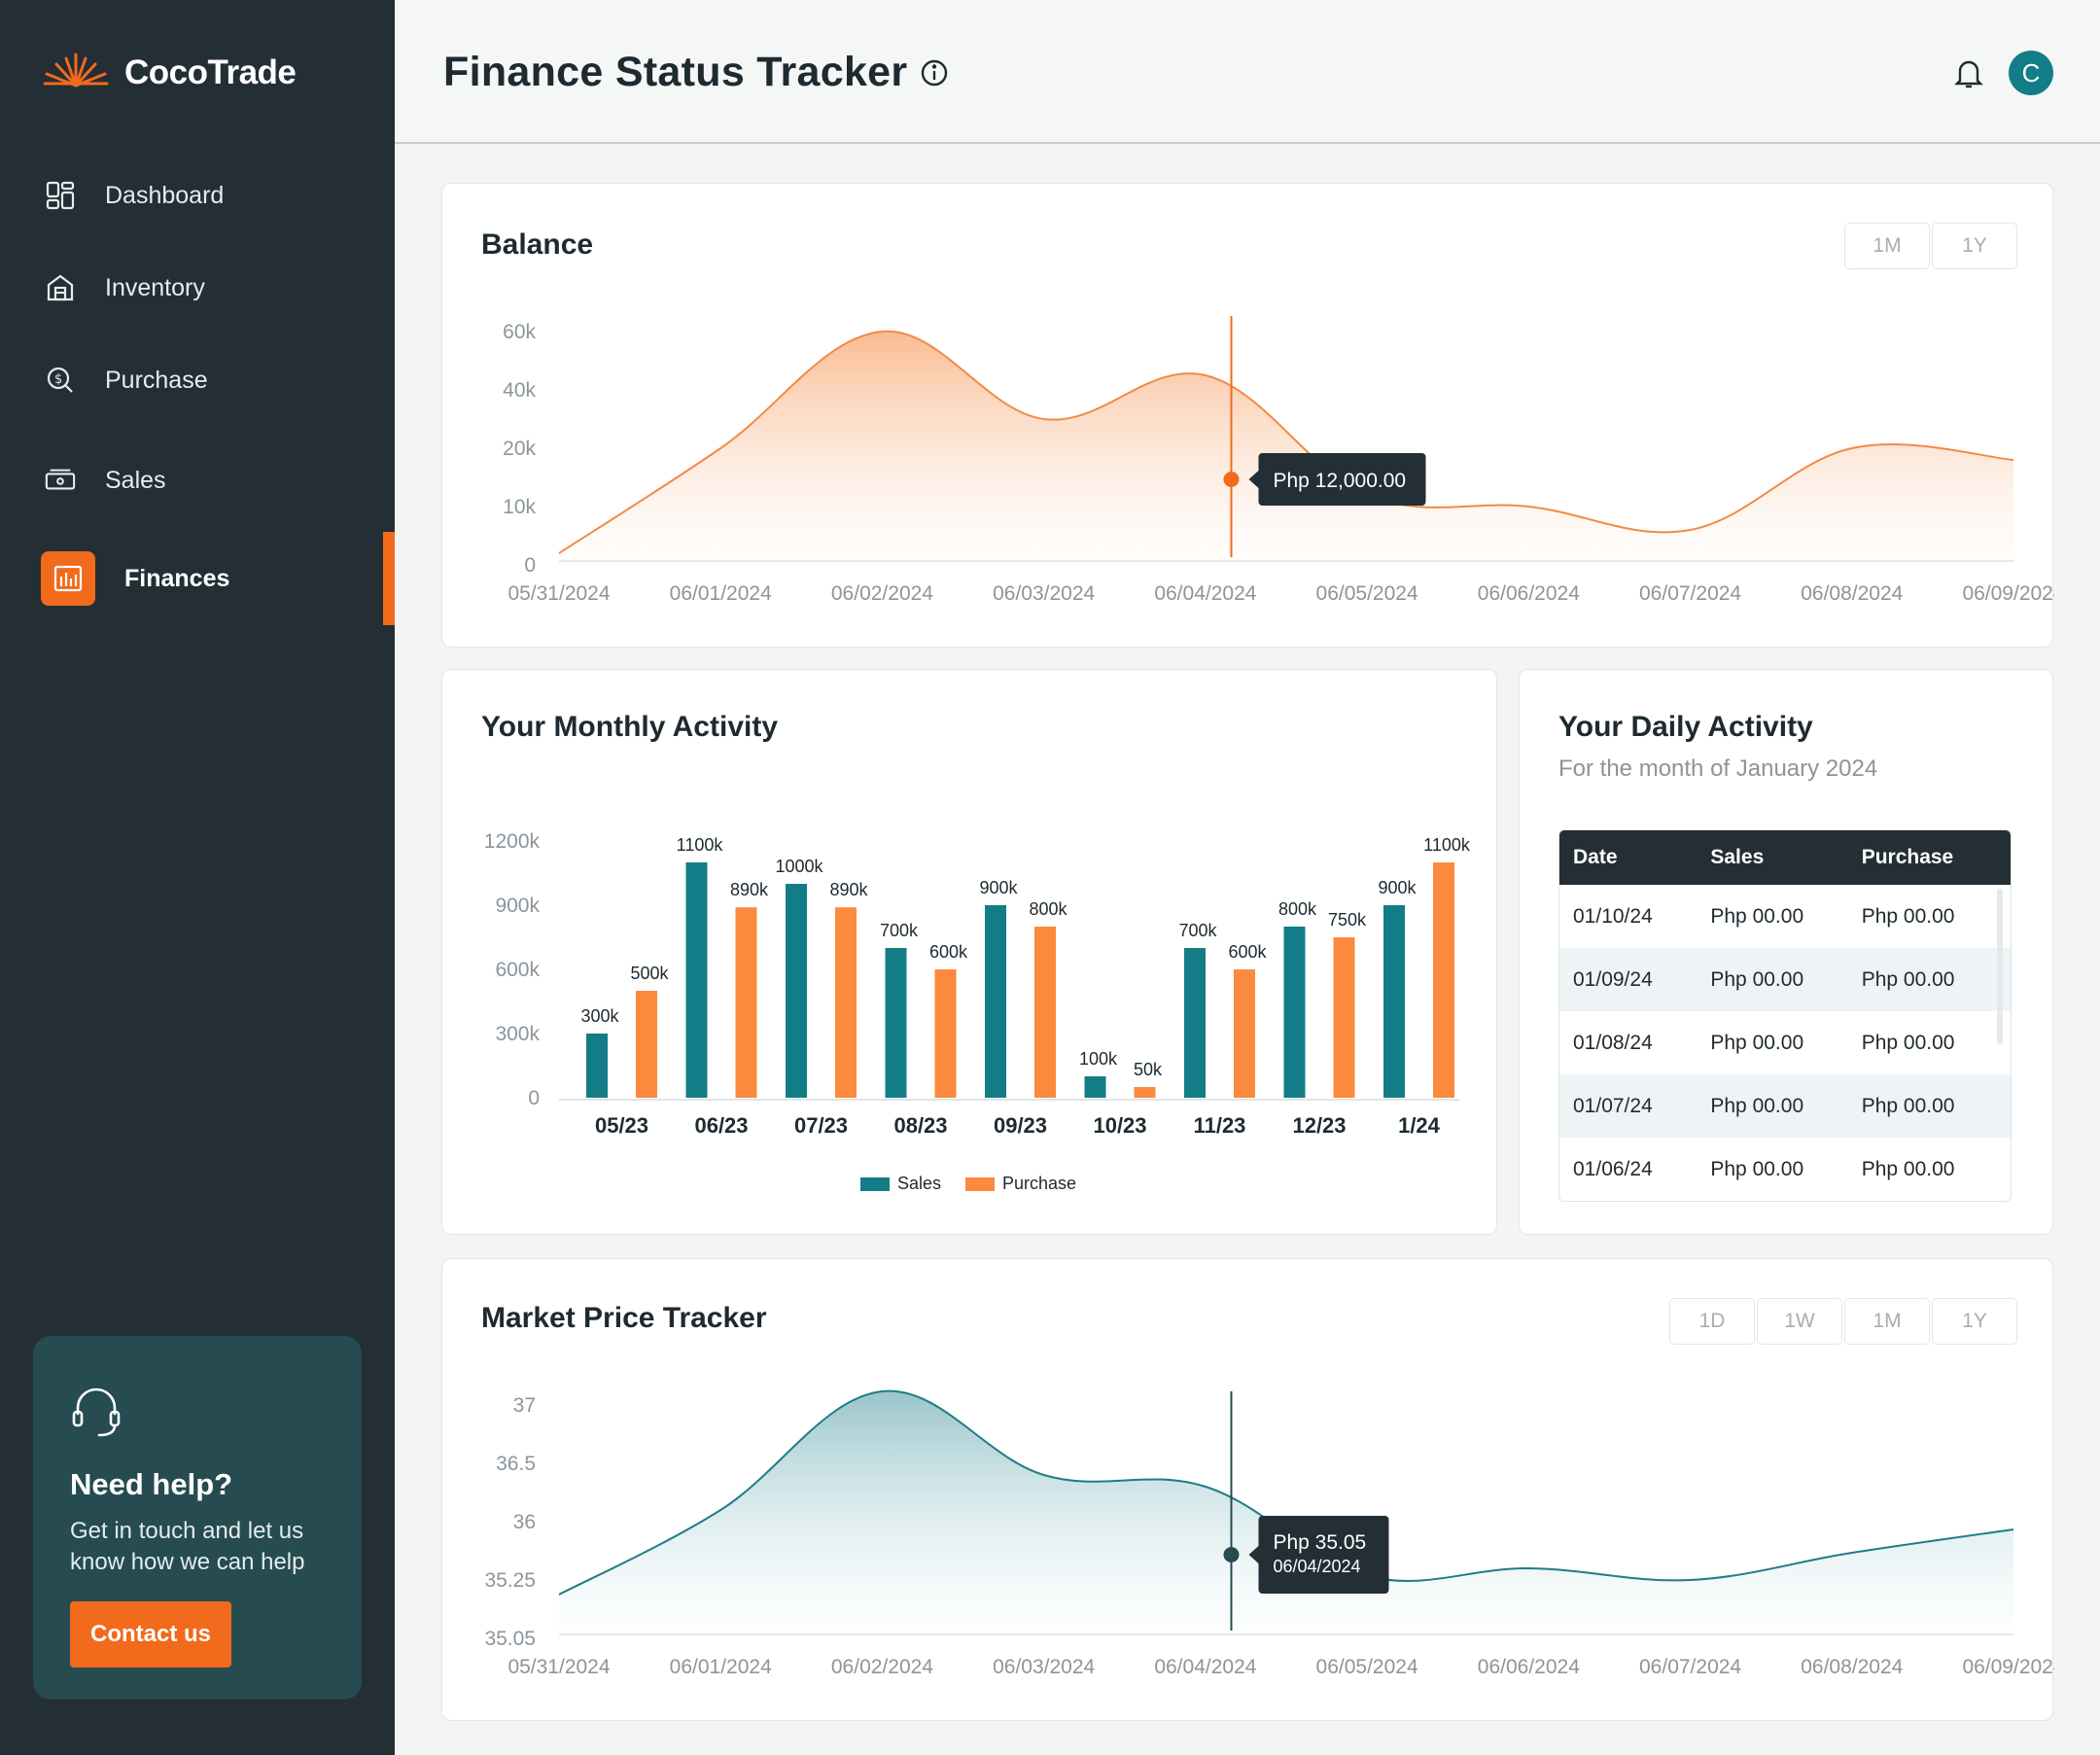 This screenshot has width=2100, height=1755. What do you see at coordinates (150, 1634) in the screenshot?
I see `contact-us-button: Contact us` at bounding box center [150, 1634].